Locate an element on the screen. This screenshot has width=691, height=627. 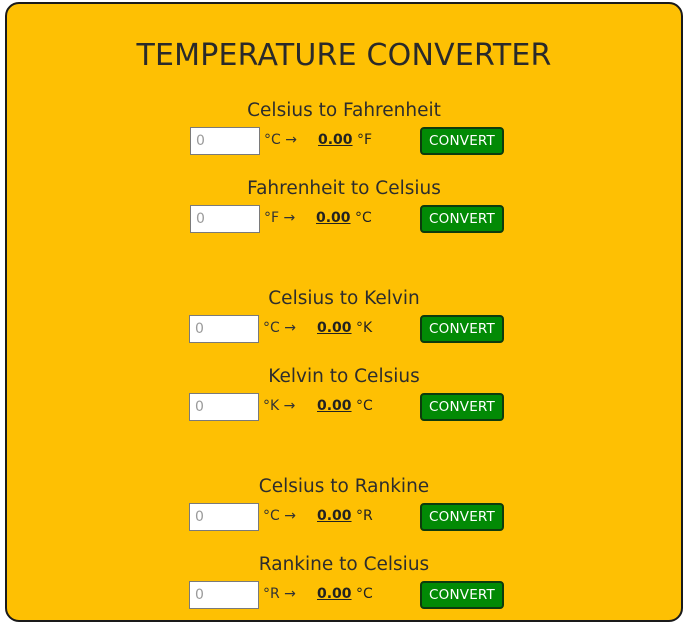
converter-row: °C → 0.00 °K CONVERT is located at coordinates (344, 330).